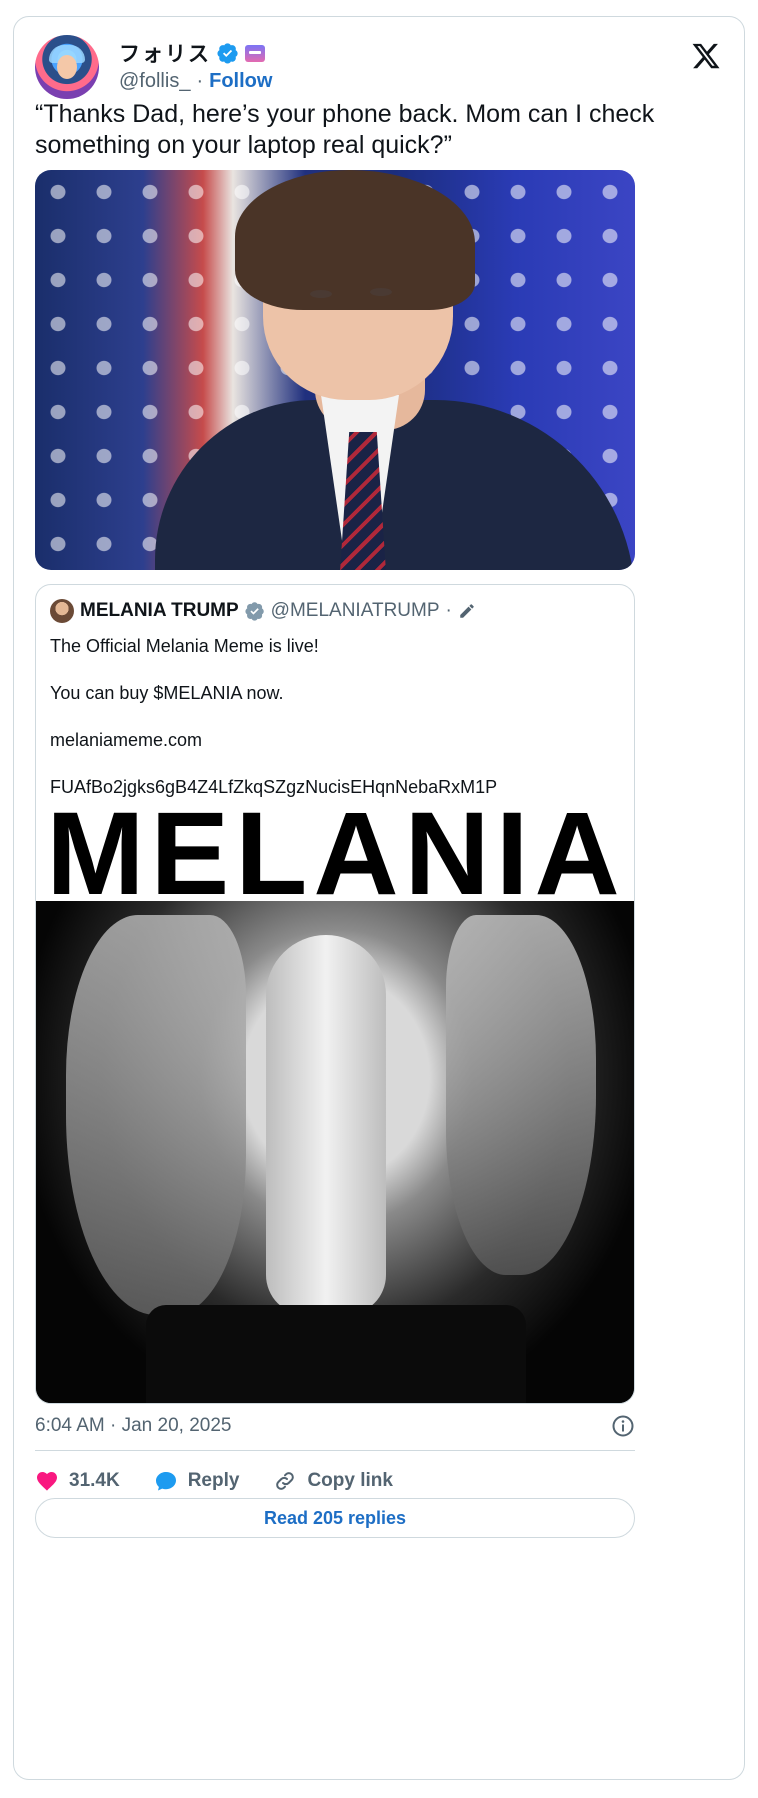 This screenshot has width=758, height=1798. Describe the element at coordinates (165, 1481) in the screenshot. I see `reply-bubble-icon` at that location.